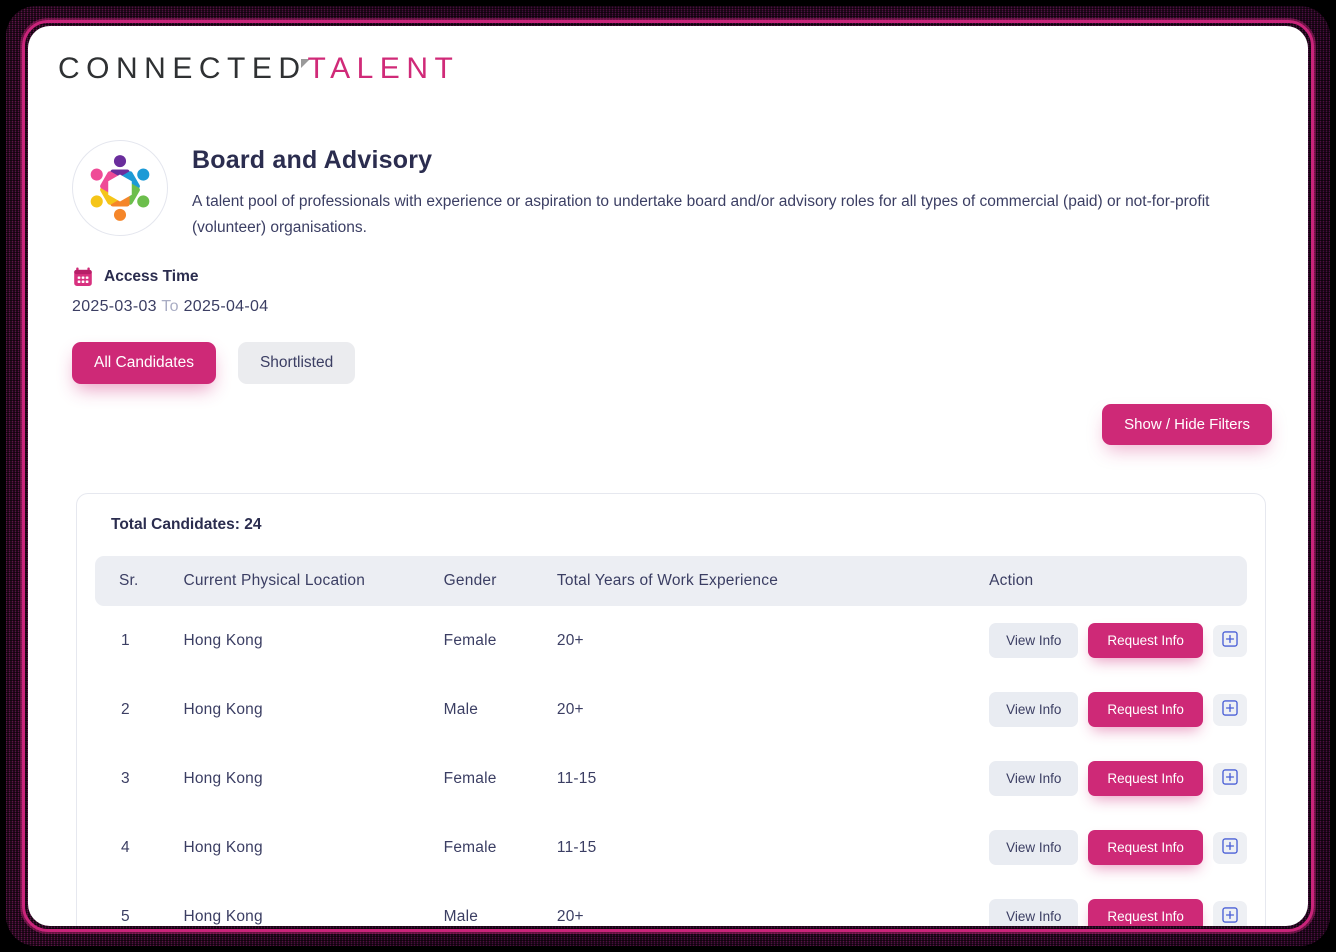 The image size is (1336, 952). What do you see at coordinates (274, 580) in the screenshot?
I see `column-header-location: Current Physical Location` at bounding box center [274, 580].